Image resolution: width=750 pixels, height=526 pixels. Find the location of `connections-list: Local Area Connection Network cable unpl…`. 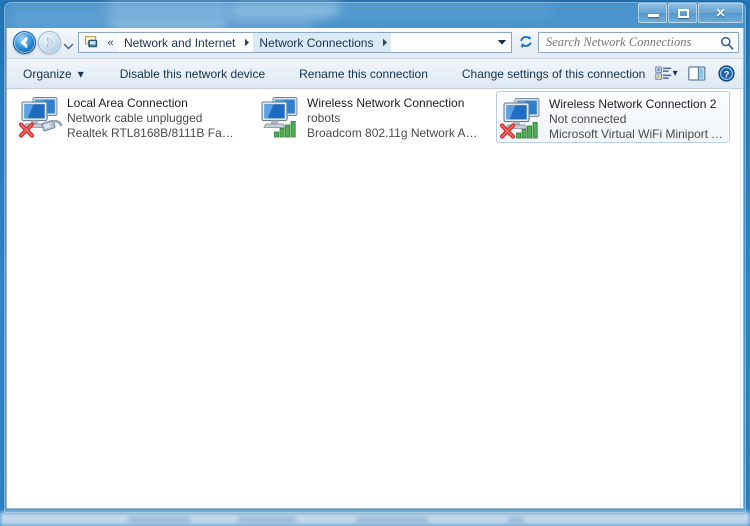

connections-list: Local Area Connection Network cable unpl… is located at coordinates (375, 116).